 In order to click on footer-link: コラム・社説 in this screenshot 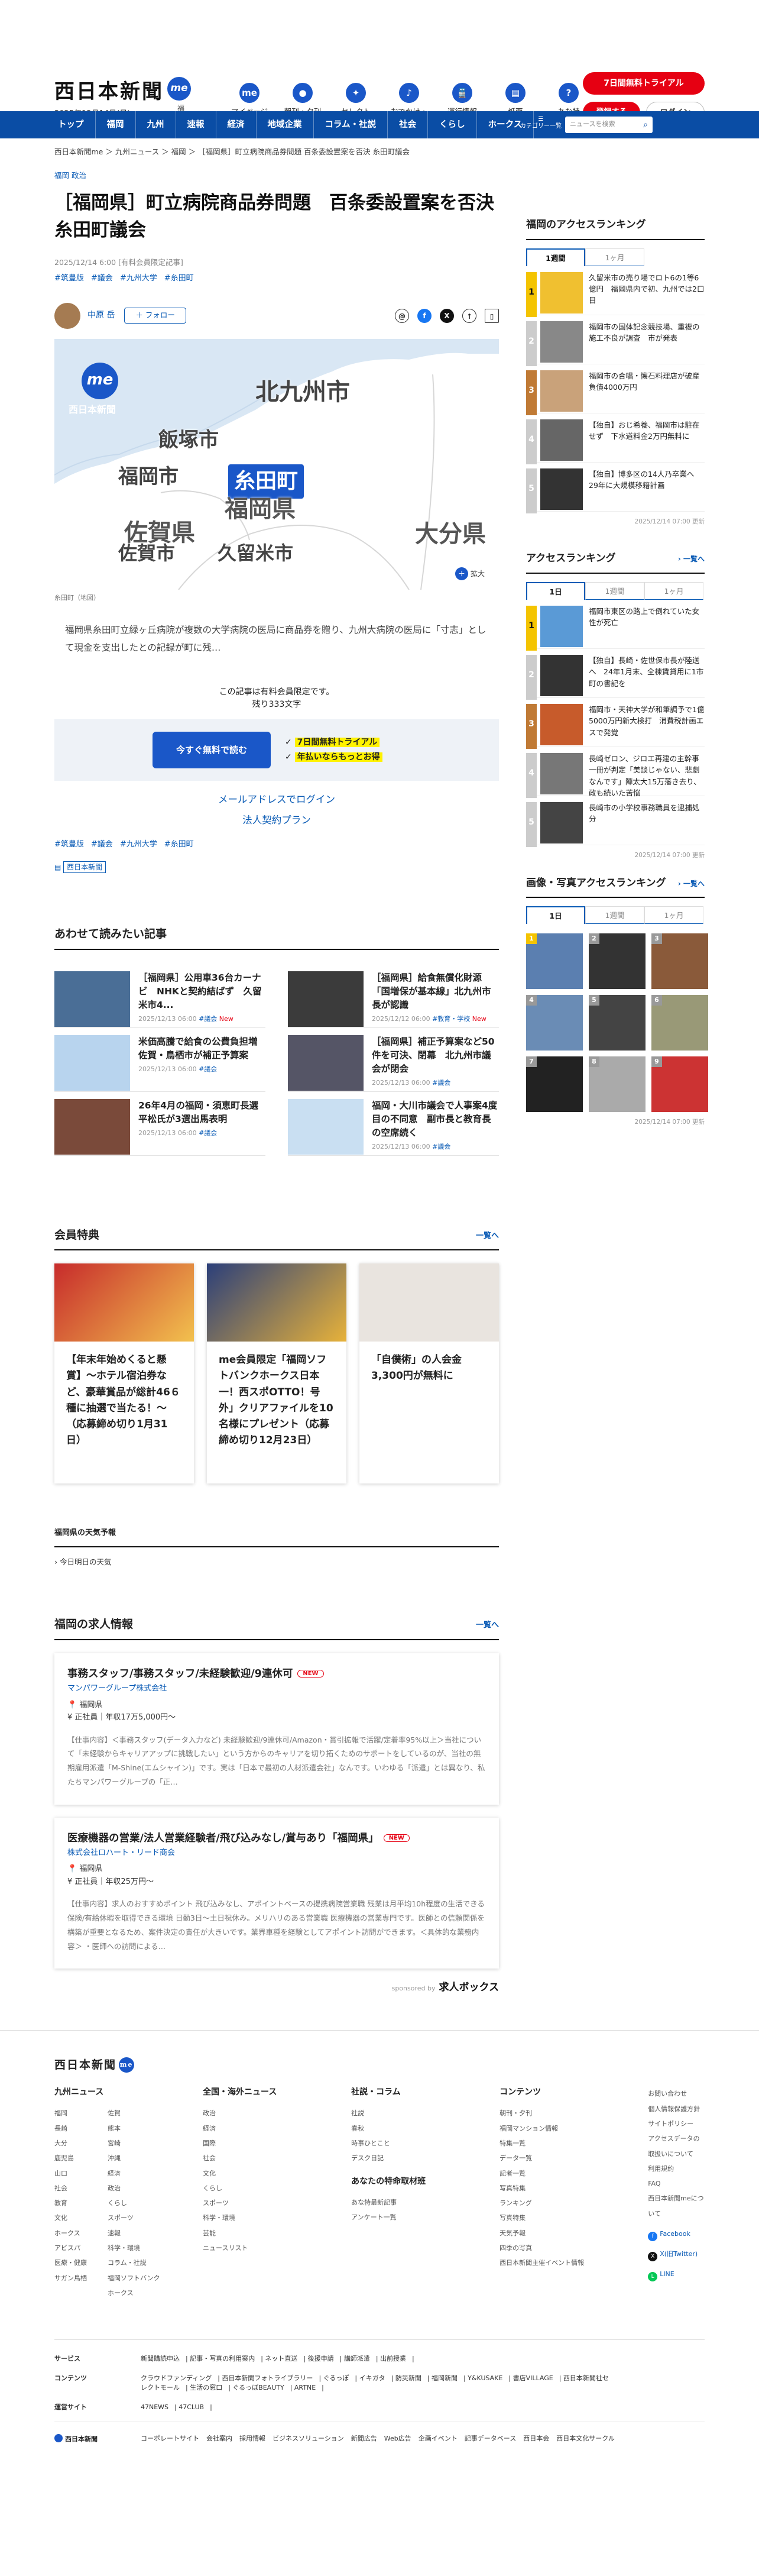, I will do `click(134, 2262)`.